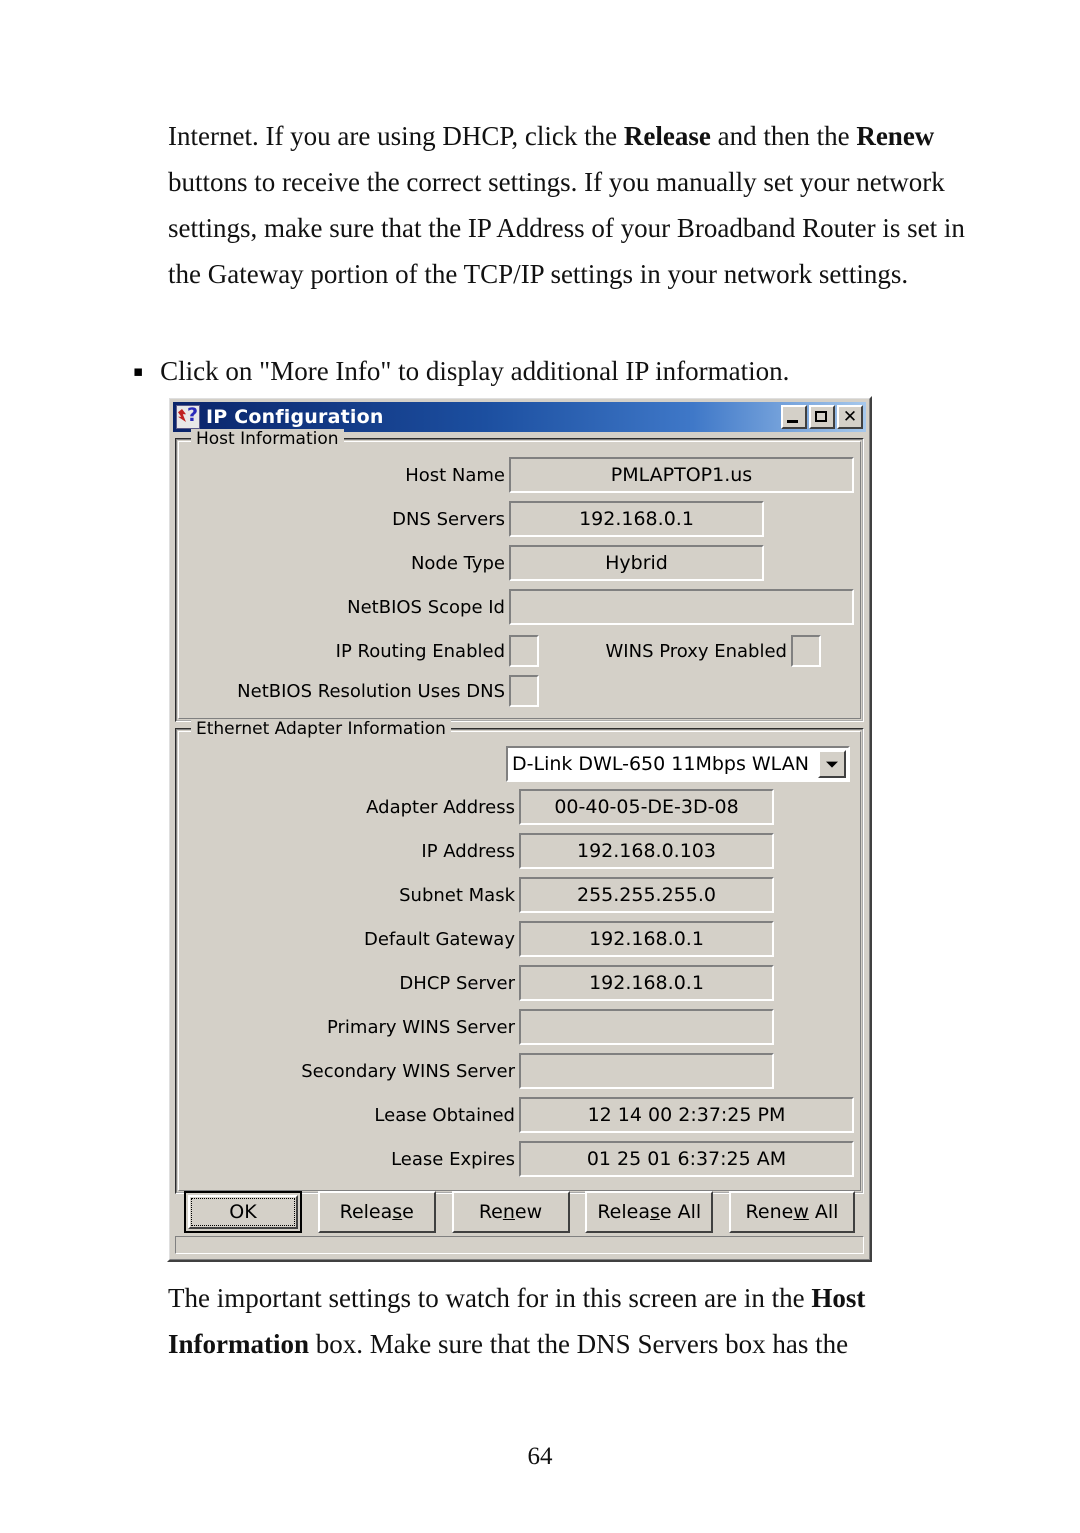  I want to click on label-netbios-resolution-uses-dns: NetBIOS Resolution Uses DNS, so click(371, 691).